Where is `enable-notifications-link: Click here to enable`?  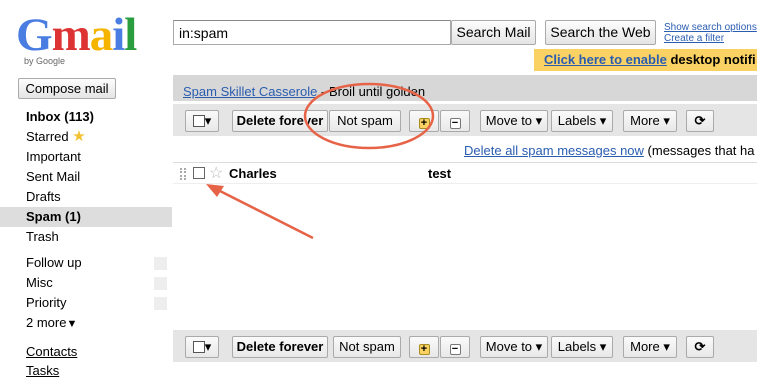 enable-notifications-link: Click here to enable is located at coordinates (605, 59).